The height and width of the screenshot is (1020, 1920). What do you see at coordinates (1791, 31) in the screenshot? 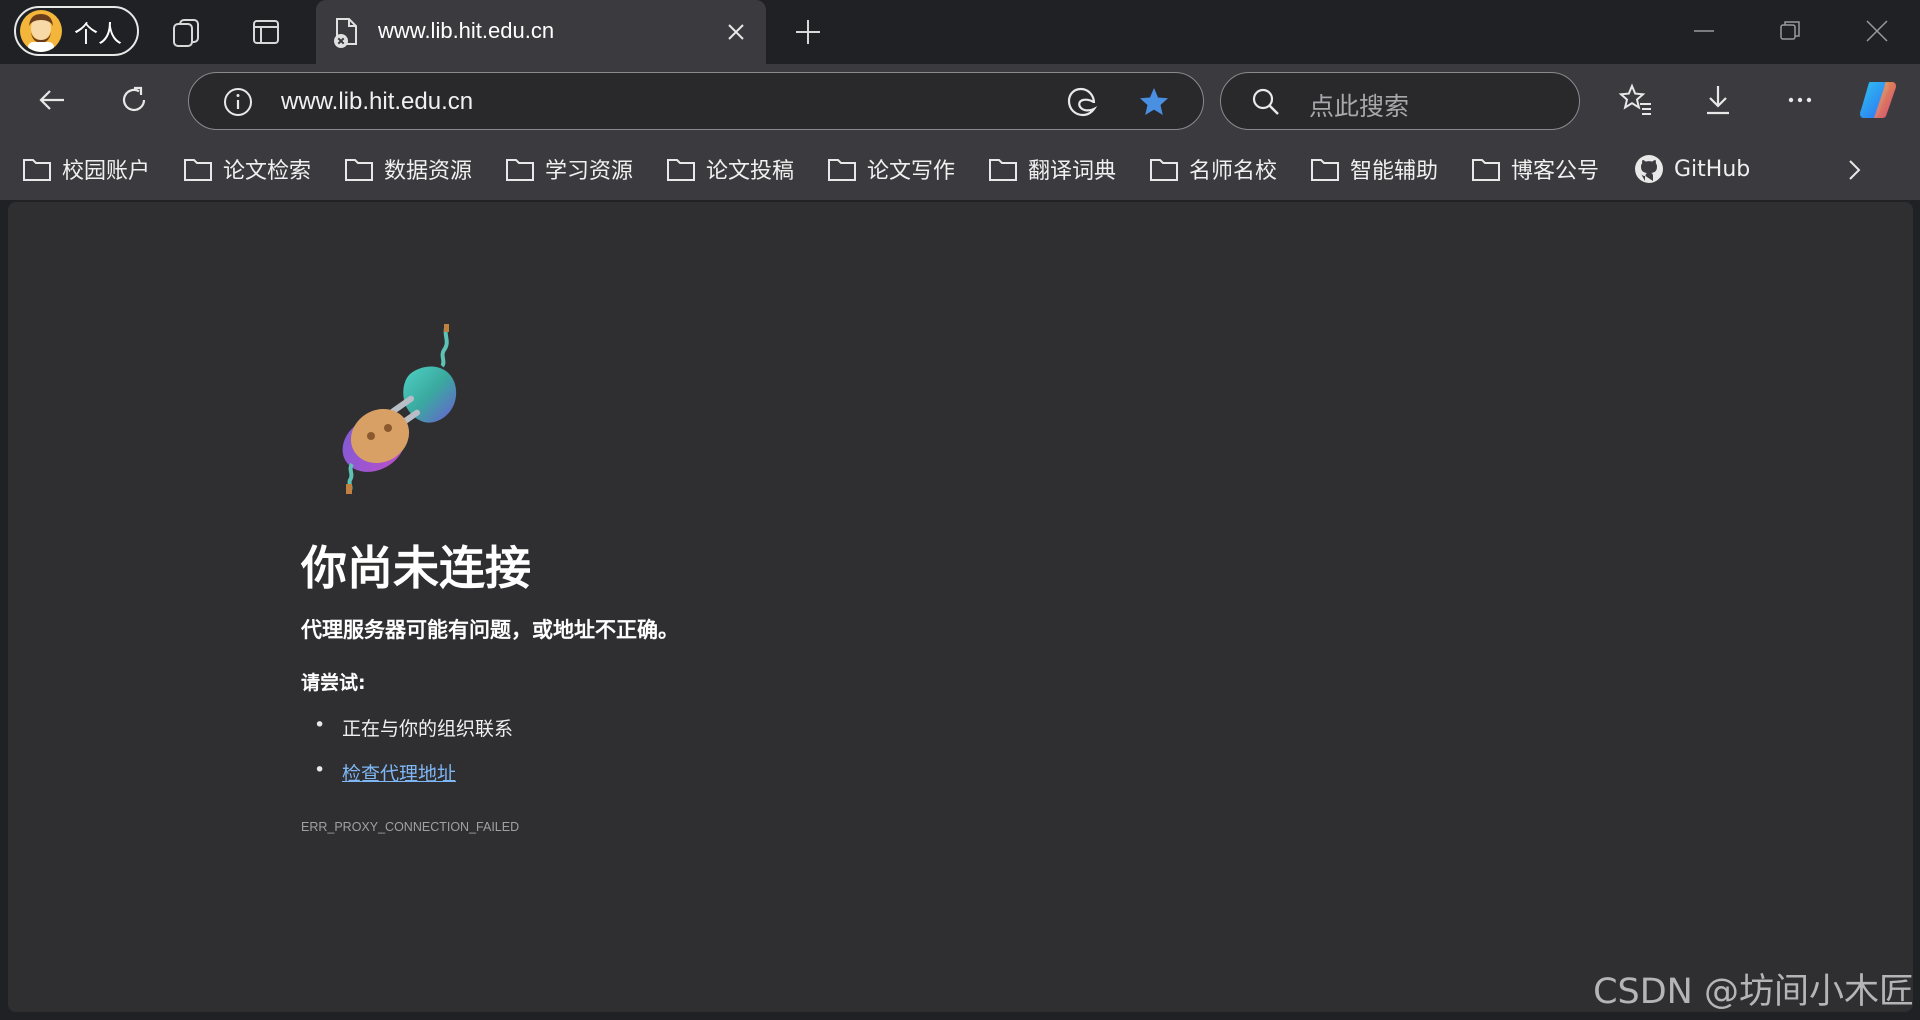
I see `restore-icon` at bounding box center [1791, 31].